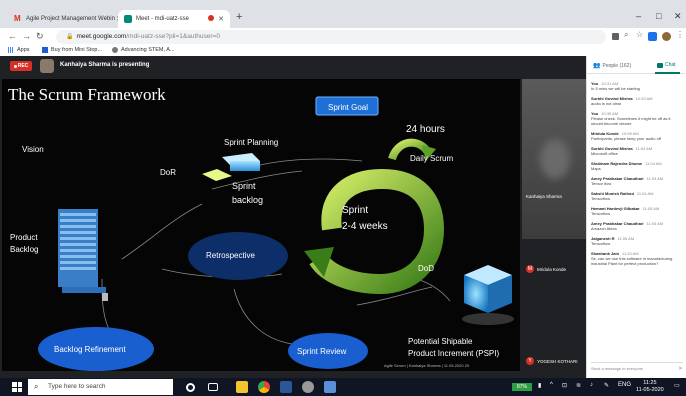 This screenshot has width=686, height=396. What do you see at coordinates (678, 16) in the screenshot?
I see `close-window-button: ✕` at bounding box center [678, 16].